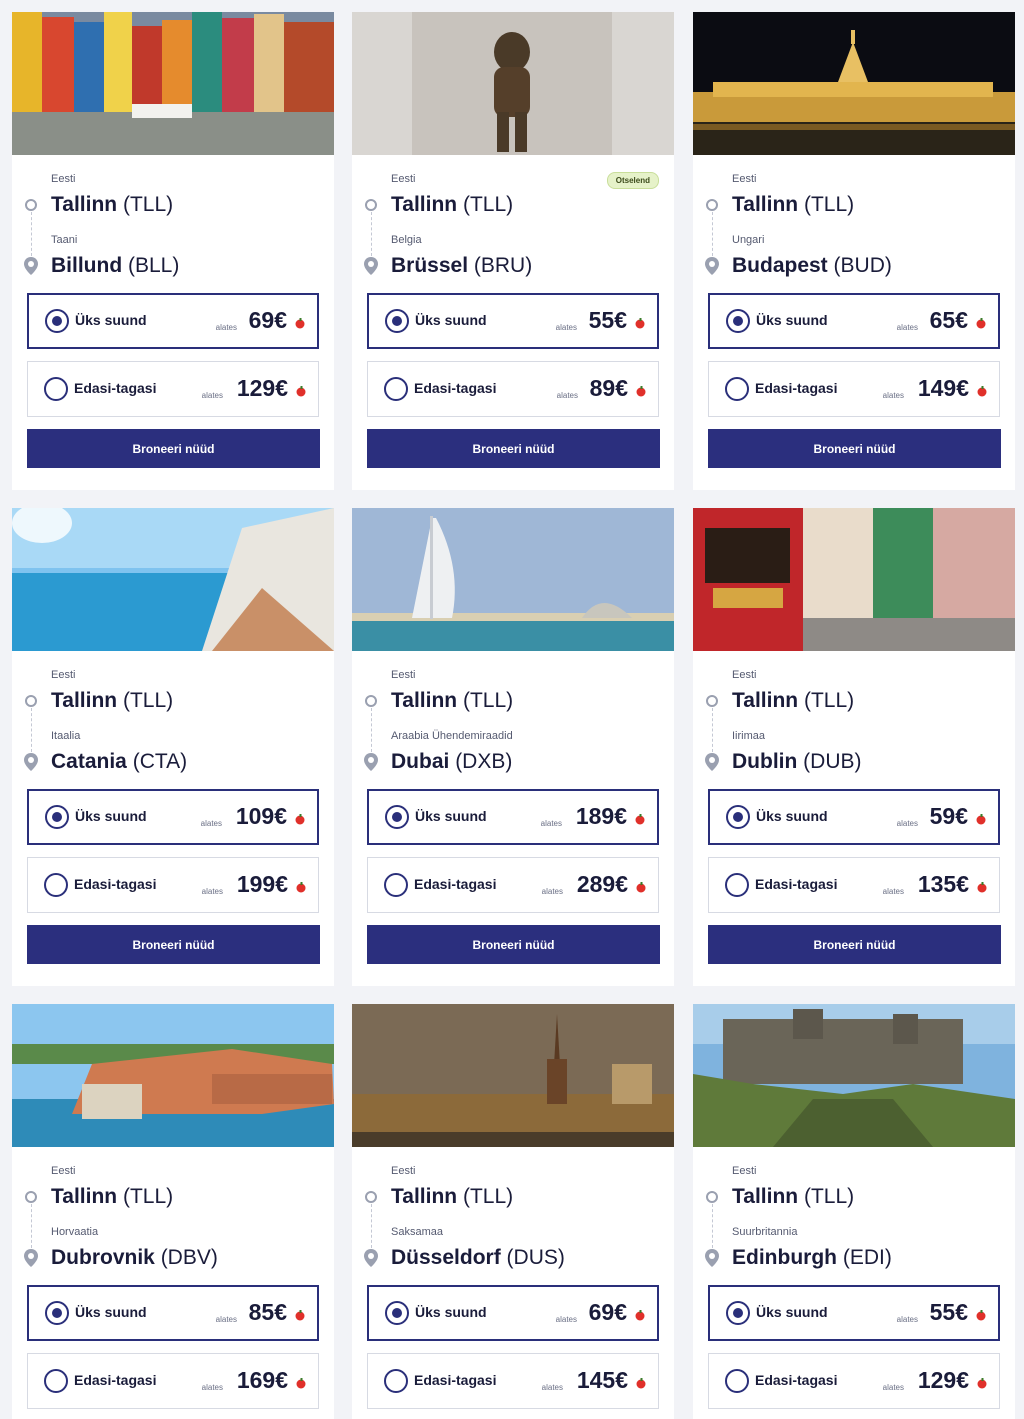 The height and width of the screenshot is (1419, 1024). Describe the element at coordinates (452, 761) in the screenshot. I see `destination-city: Dubai (DXB)` at that location.